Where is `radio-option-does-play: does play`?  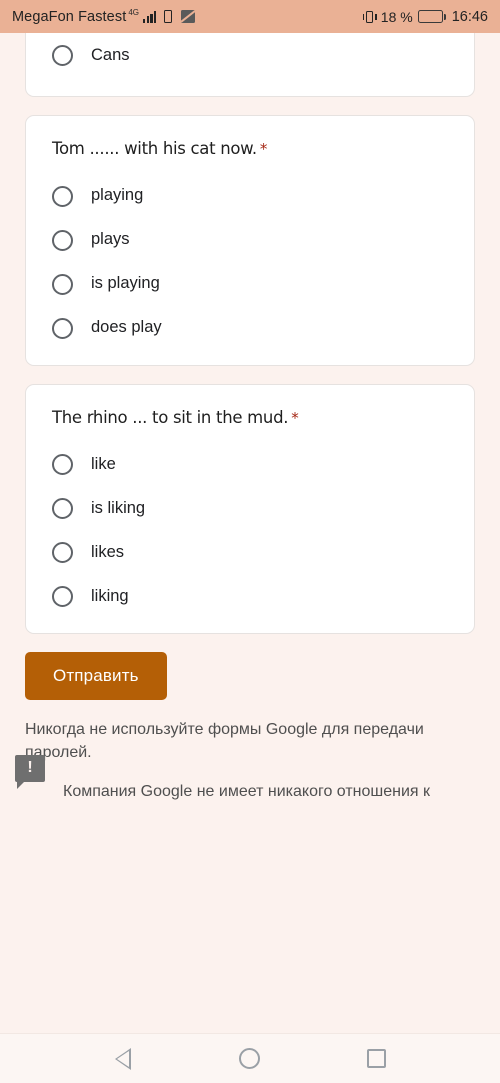
radio-option-does-play: does play is located at coordinates (250, 328).